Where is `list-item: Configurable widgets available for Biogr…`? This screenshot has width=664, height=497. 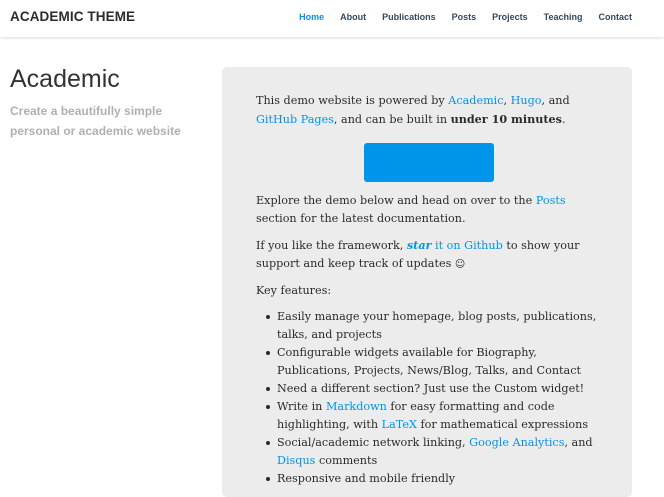
list-item: Configurable widgets available for Biogr… is located at coordinates (433, 362).